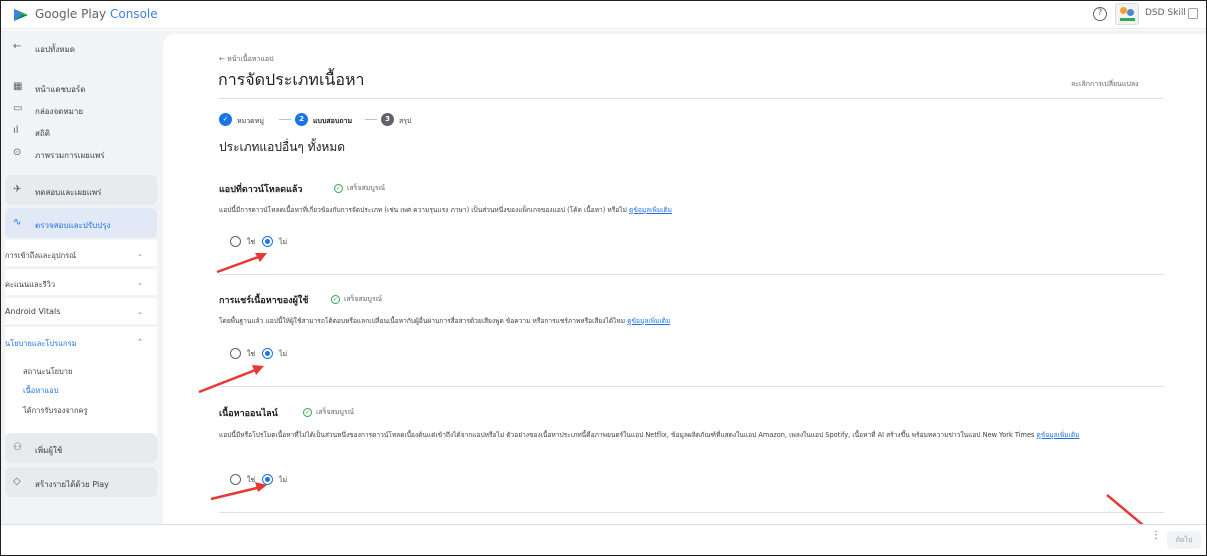 Image resolution: width=1207 pixels, height=556 pixels. What do you see at coordinates (18, 86) in the screenshot?
I see `dashboard-icon: ▦` at bounding box center [18, 86].